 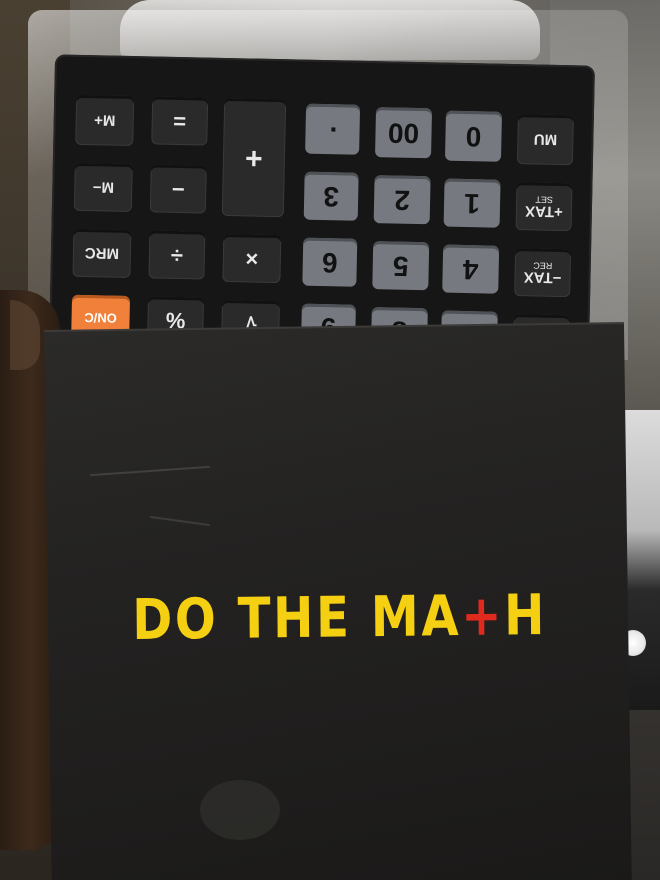 What do you see at coordinates (180, 121) in the screenshot?
I see `key-equals: =` at bounding box center [180, 121].